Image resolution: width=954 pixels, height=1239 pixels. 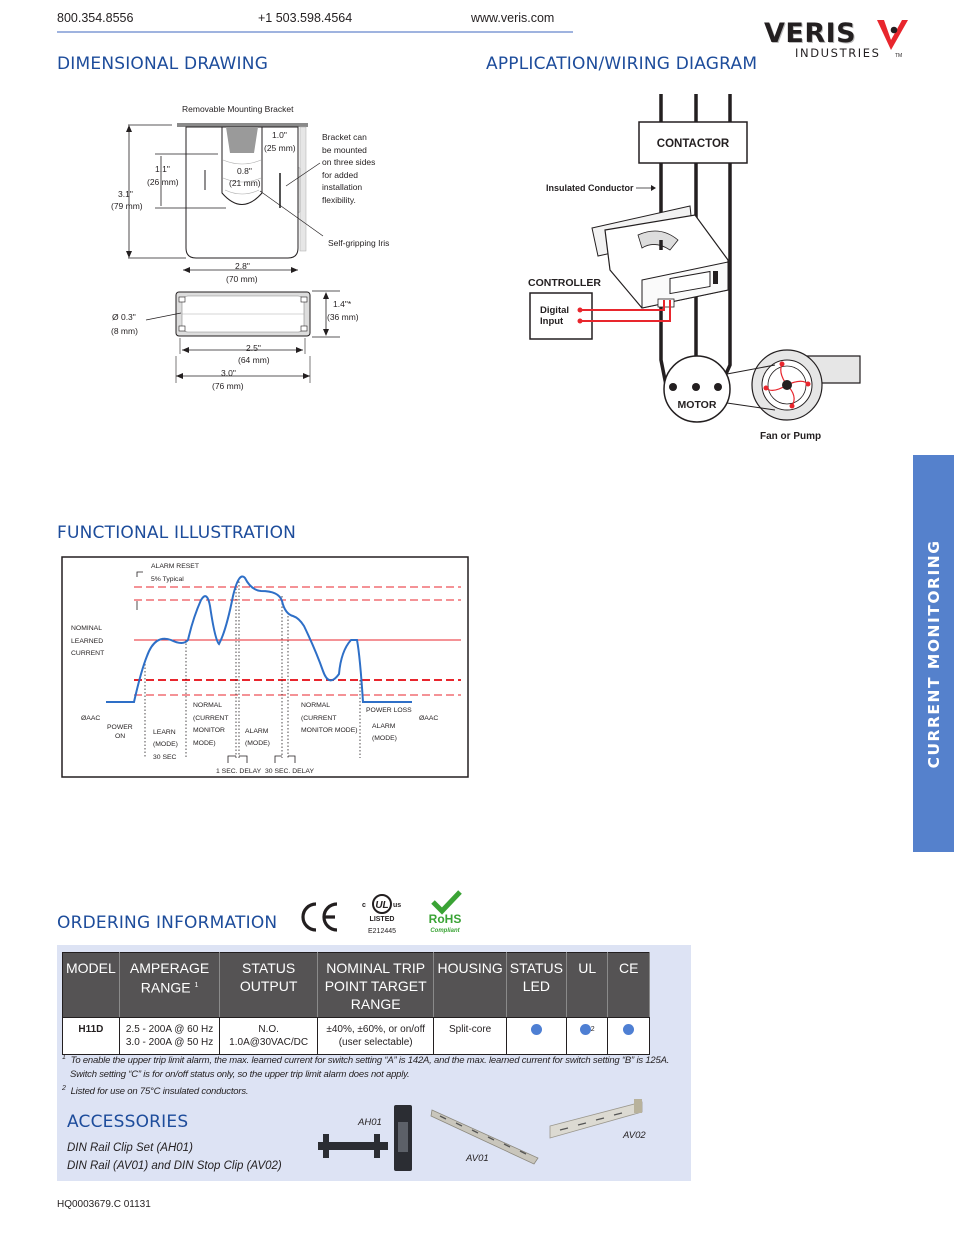 I want to click on col-amperage: AMPERAGE RANGE 1, so click(x=169, y=985).